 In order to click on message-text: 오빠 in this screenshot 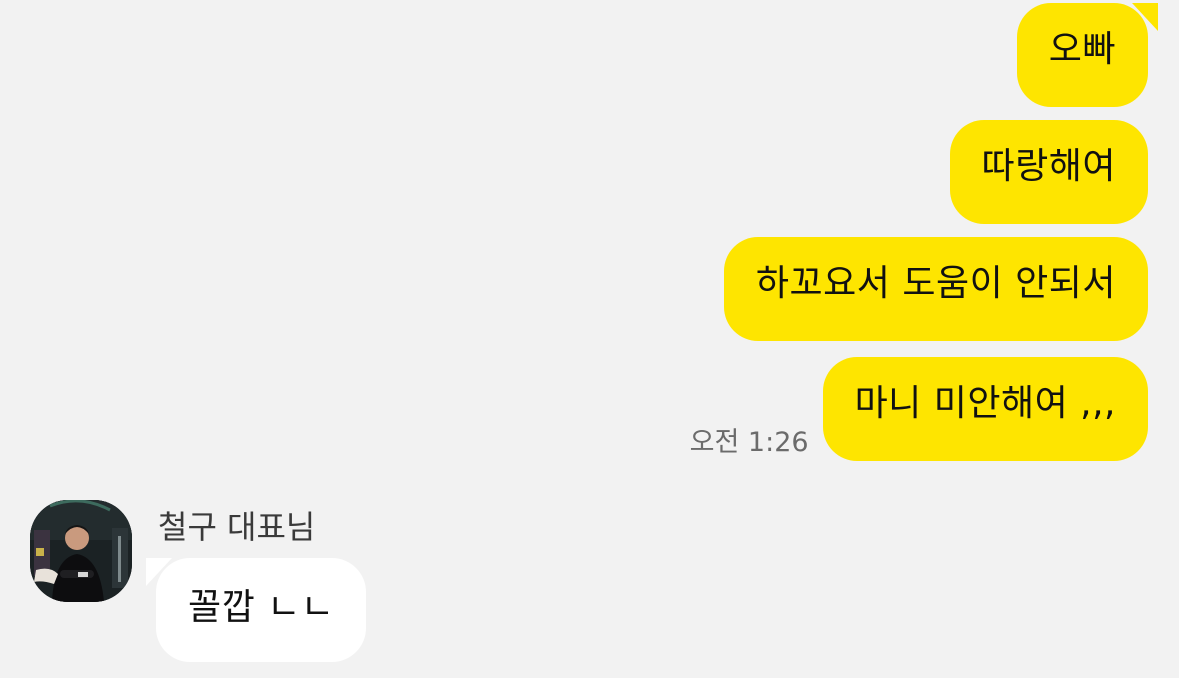, I will do `click(1082, 49)`.